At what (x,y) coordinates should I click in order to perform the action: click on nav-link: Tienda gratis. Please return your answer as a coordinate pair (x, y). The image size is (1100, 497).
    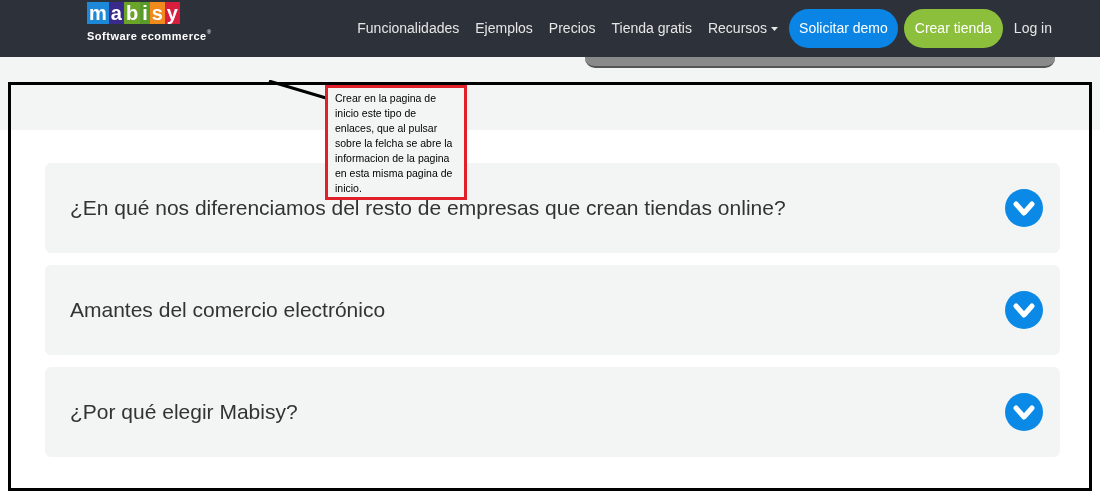
    Looking at the image, I should click on (651, 28).